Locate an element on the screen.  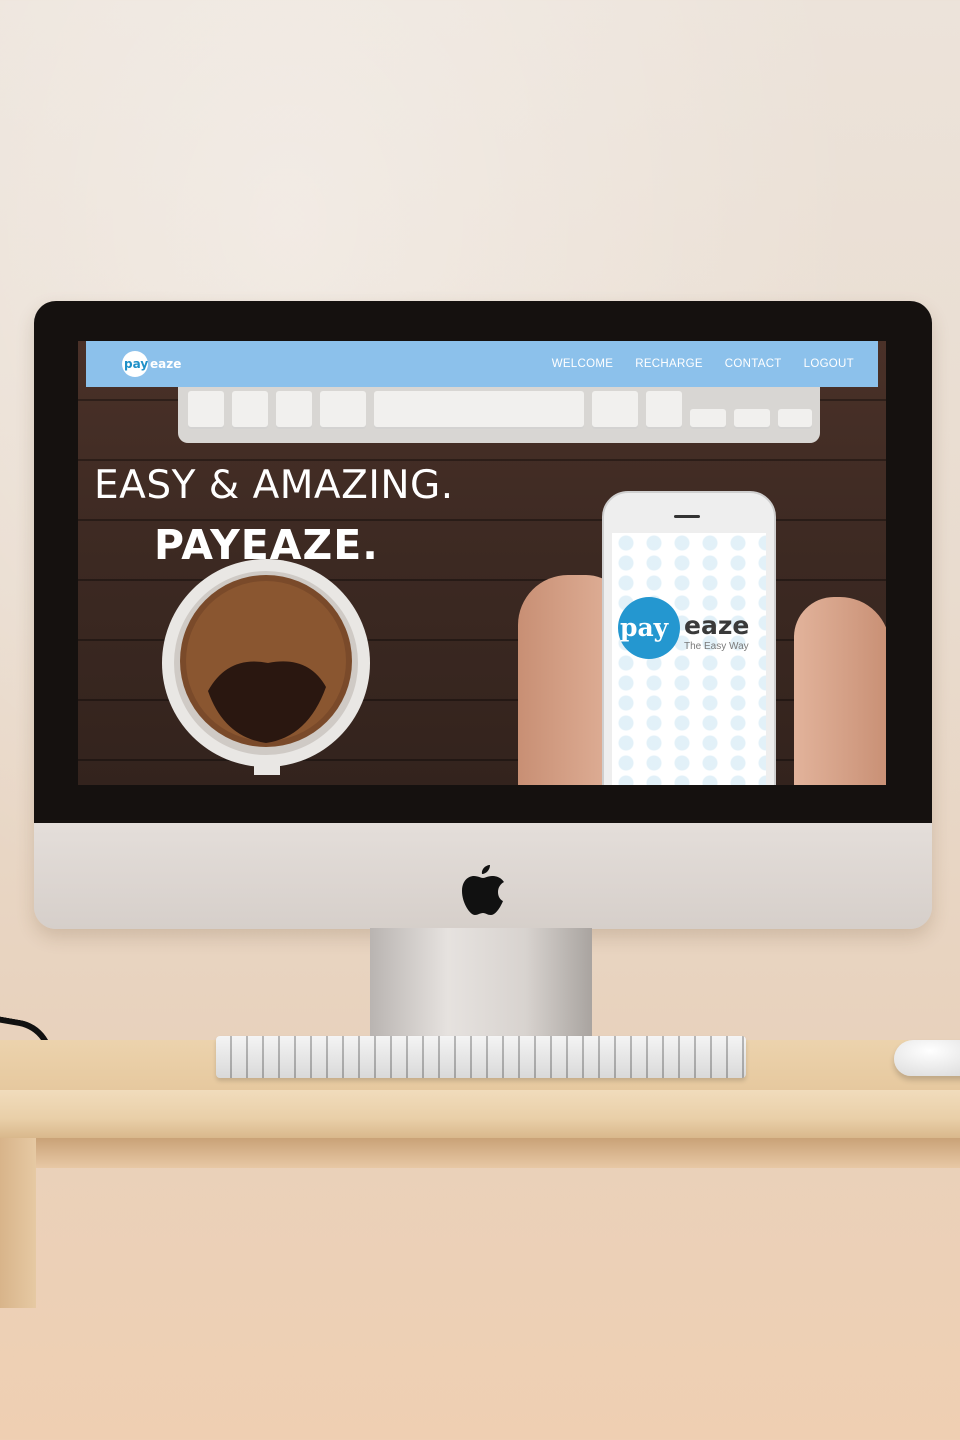
logo-eaze-text: eaze is located at coordinates (166, 364).